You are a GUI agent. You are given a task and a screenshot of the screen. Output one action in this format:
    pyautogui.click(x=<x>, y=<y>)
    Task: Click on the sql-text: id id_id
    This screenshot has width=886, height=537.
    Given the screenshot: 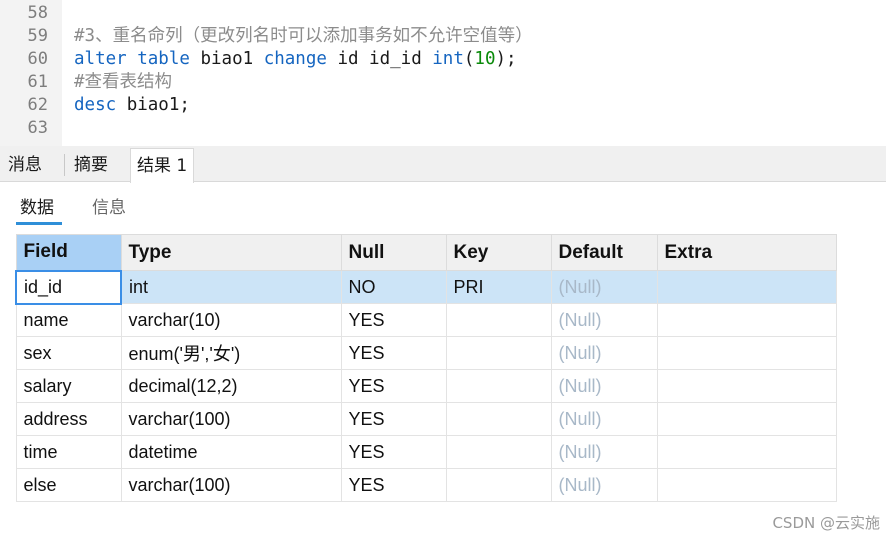 What is the action you would take?
    pyautogui.click(x=379, y=59)
    